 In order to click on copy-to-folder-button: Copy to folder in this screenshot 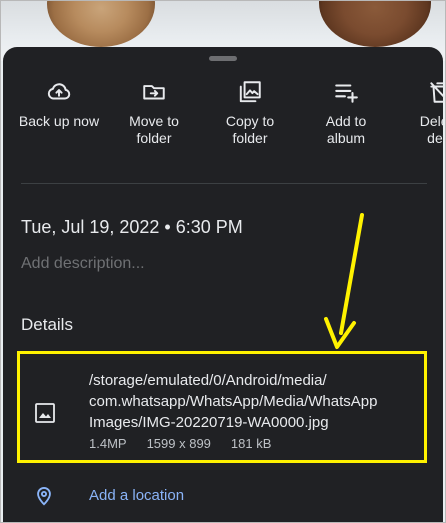, I will do `click(250, 113)`.